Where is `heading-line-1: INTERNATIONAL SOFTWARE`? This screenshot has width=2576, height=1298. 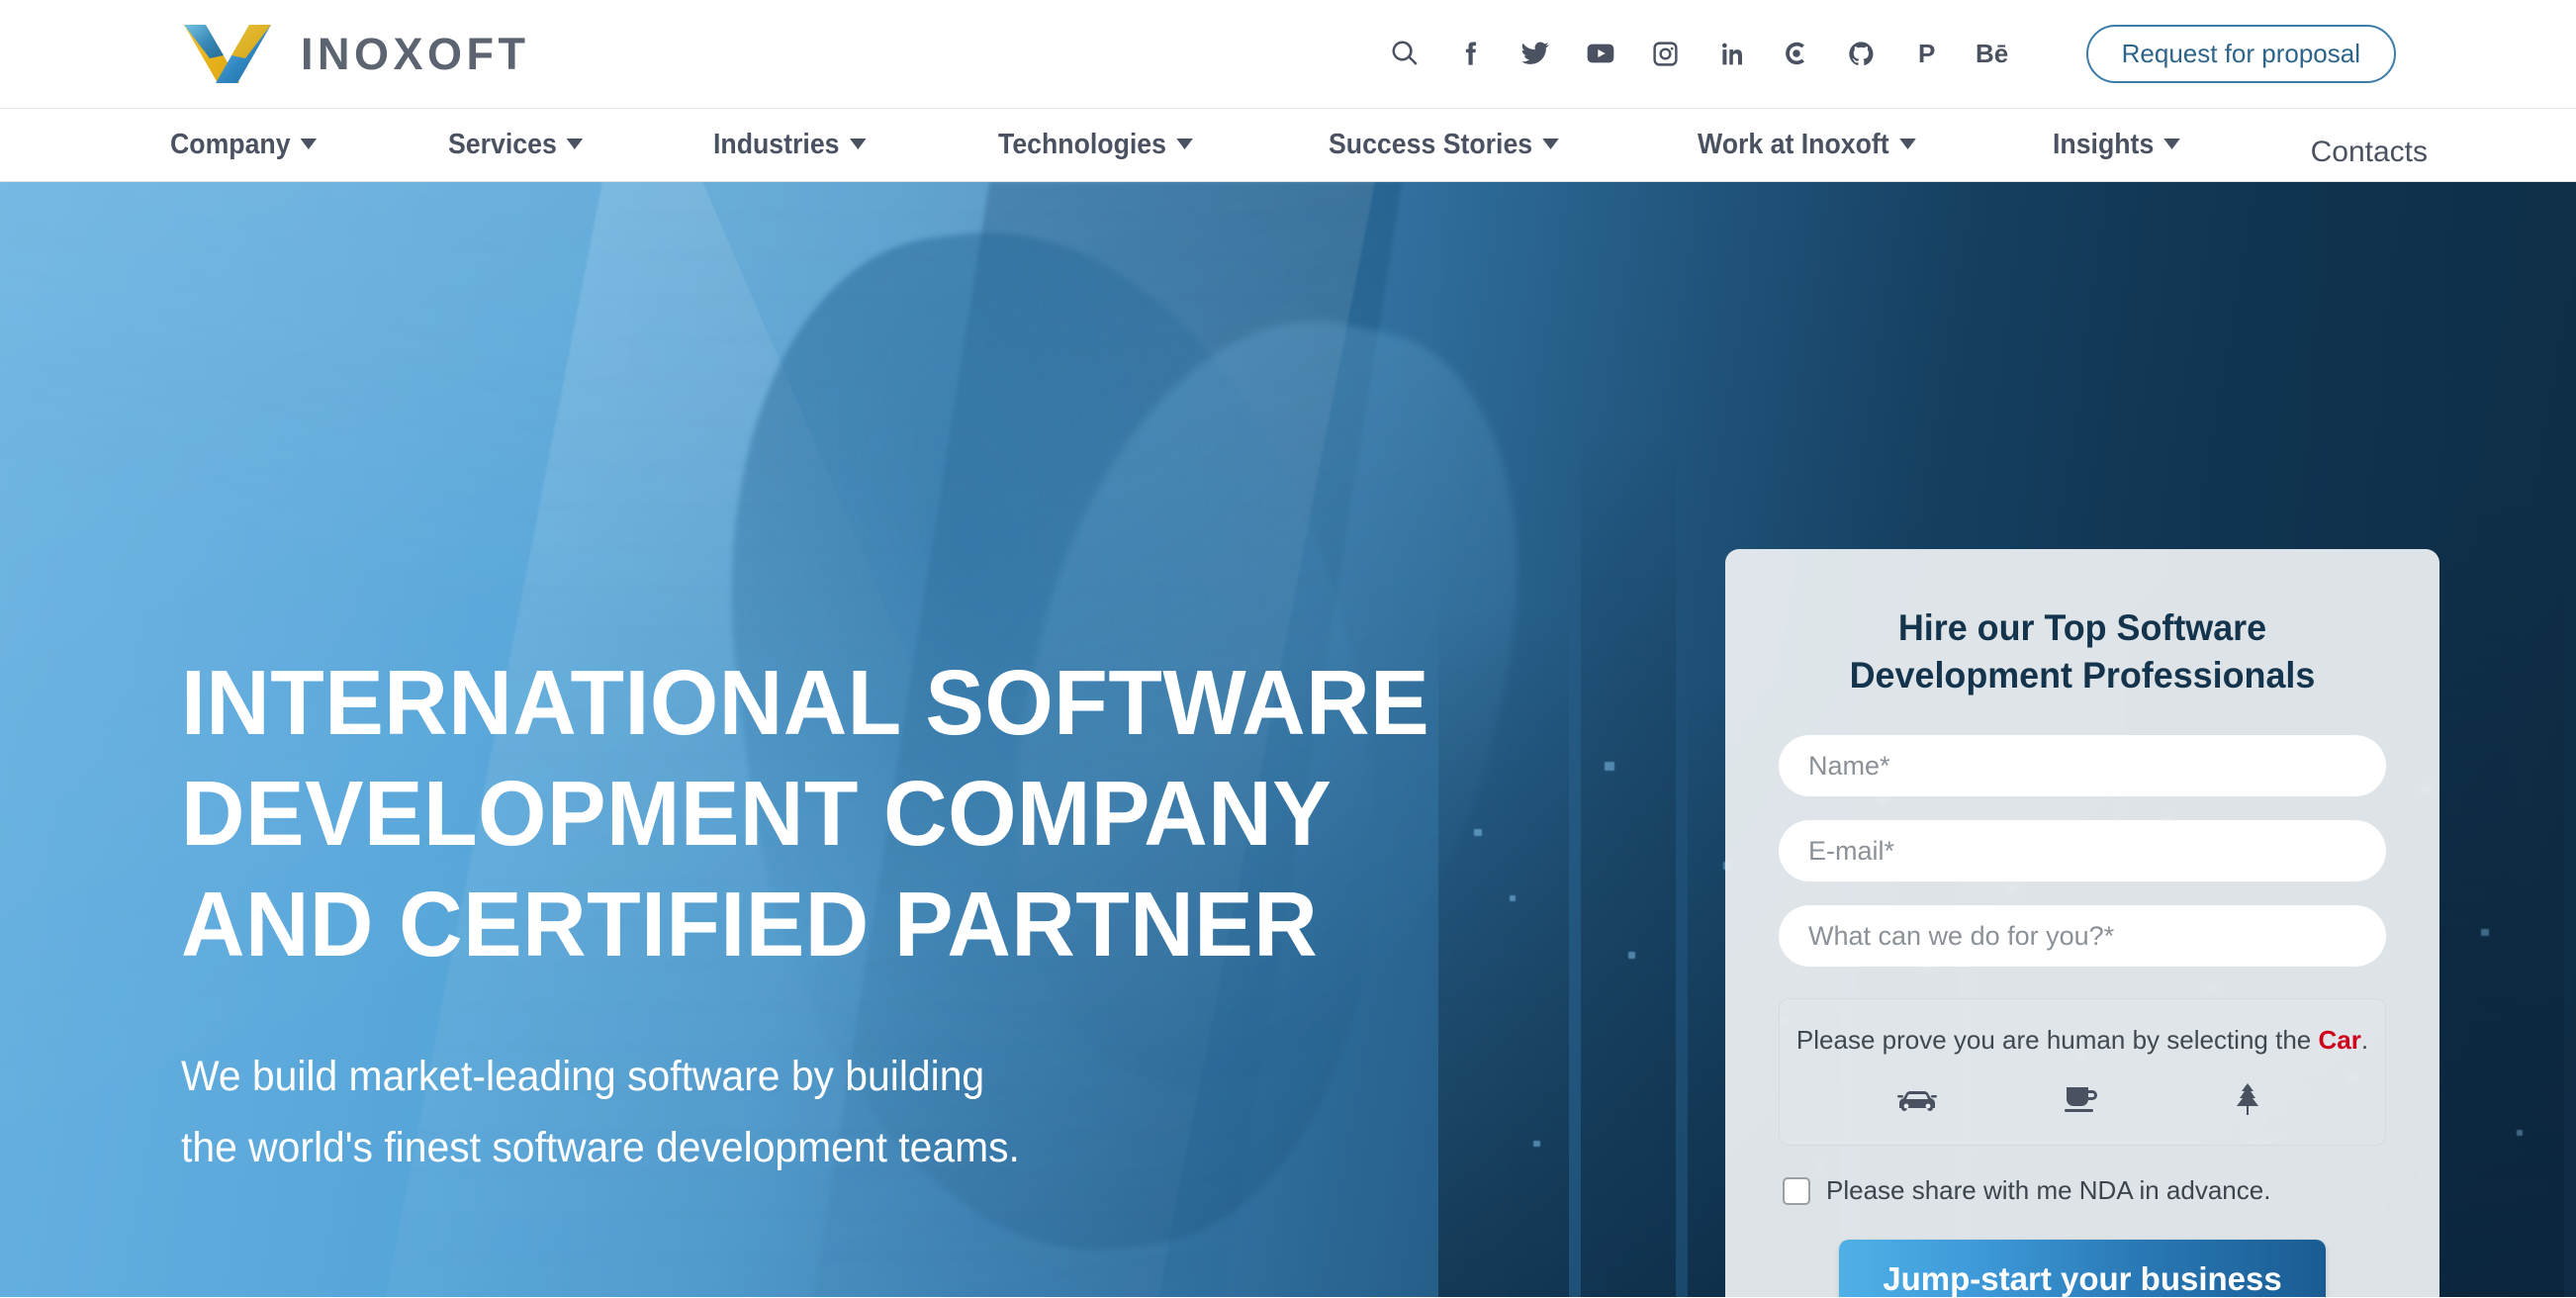
heading-line-1: INTERNATIONAL SOFTWARE is located at coordinates (805, 702).